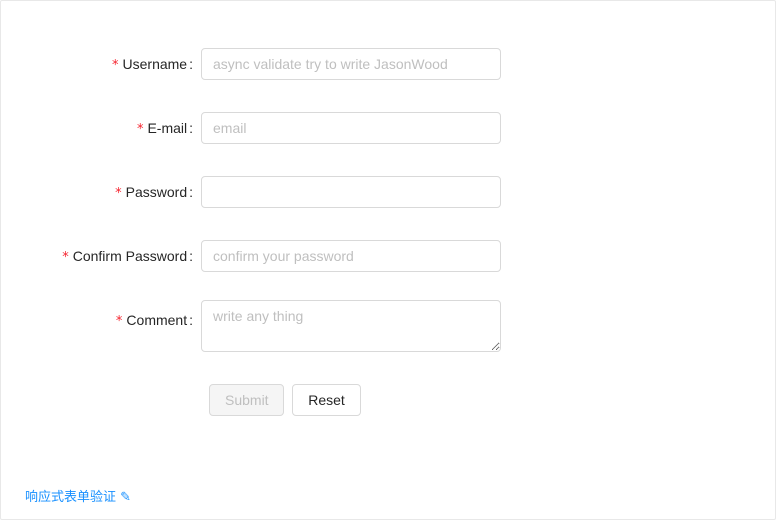 The height and width of the screenshot is (520, 777). I want to click on username-input, so click(351, 64).